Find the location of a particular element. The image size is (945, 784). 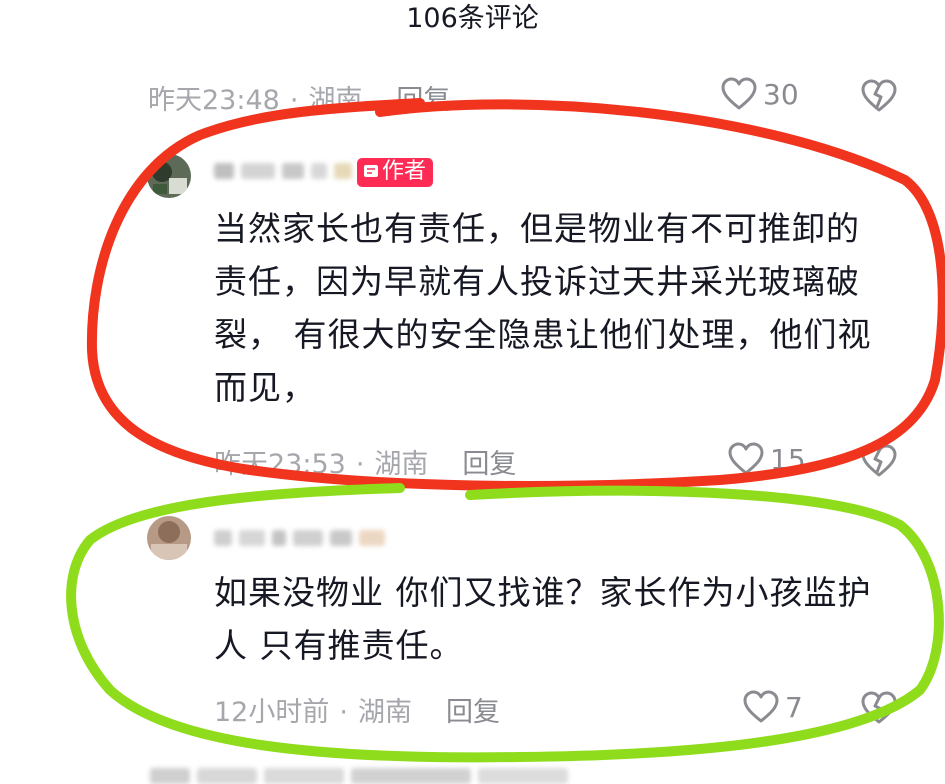

pen-icon is located at coordinates (371, 171).